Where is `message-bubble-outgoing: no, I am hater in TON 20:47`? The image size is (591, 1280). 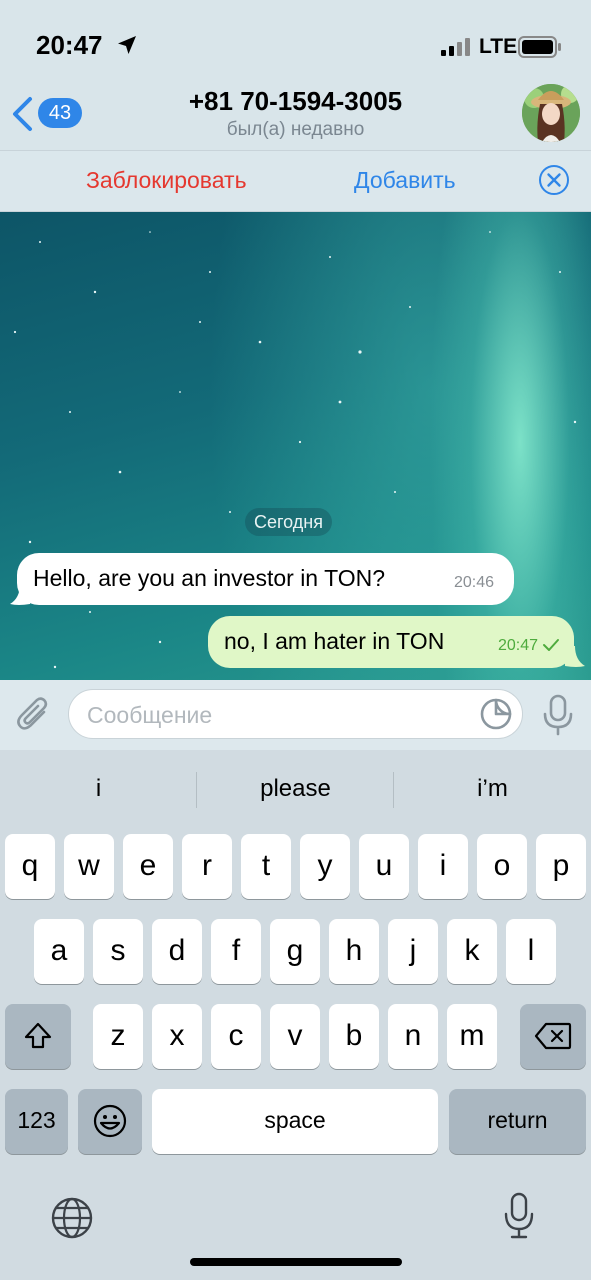
message-bubble-outgoing: no, I am hater in TON 20:47 is located at coordinates (391, 642).